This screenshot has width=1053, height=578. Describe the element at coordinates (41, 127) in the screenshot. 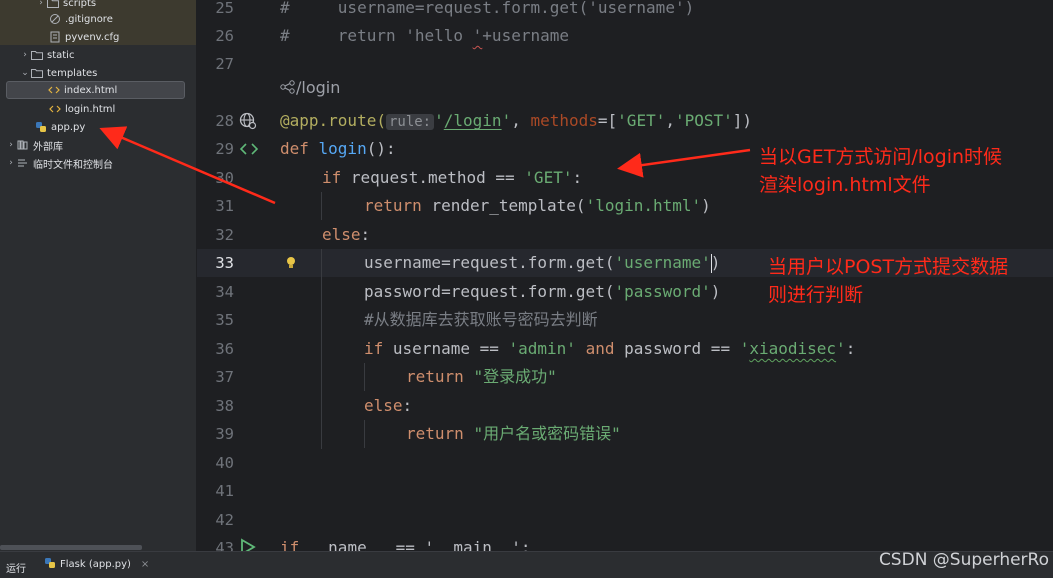

I see `python-file-icon` at that location.